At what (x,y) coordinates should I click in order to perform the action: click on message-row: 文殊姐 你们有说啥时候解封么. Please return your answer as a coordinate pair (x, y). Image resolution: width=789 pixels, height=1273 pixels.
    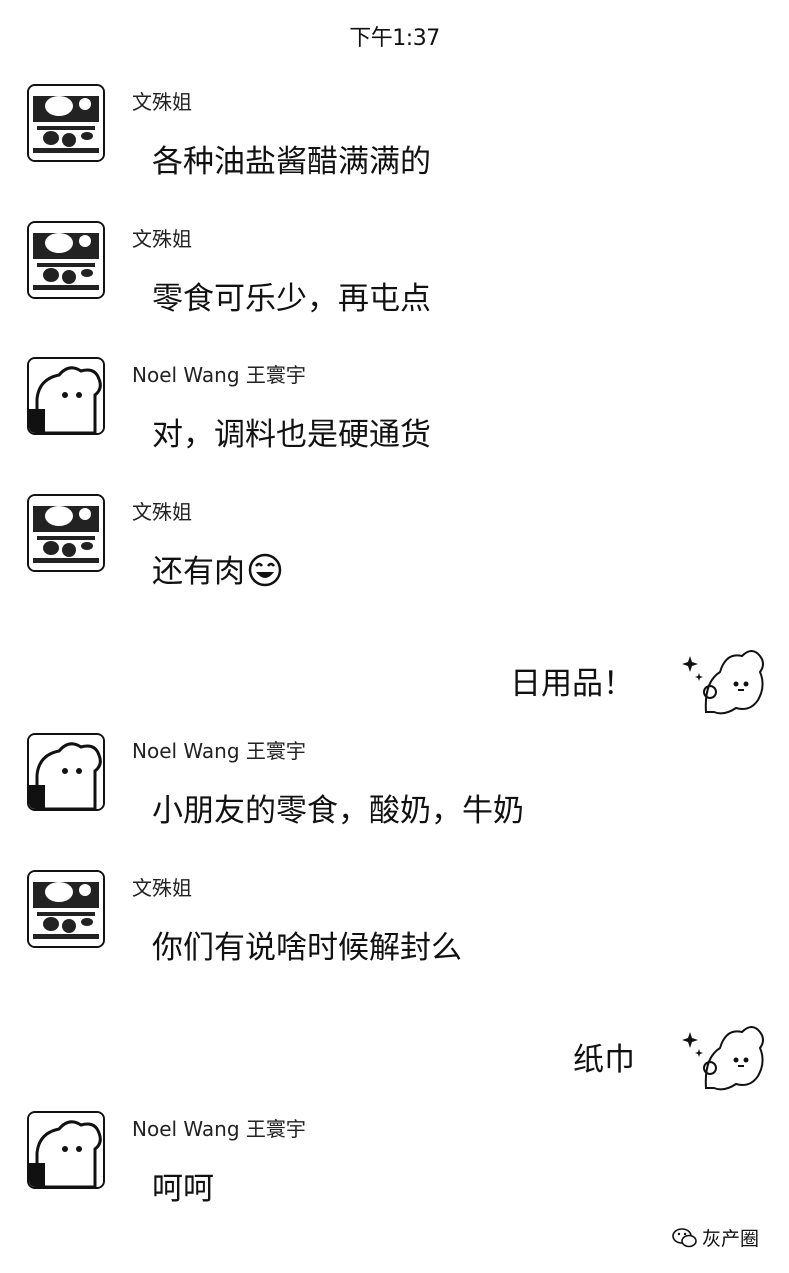
    Looking at the image, I should click on (394, 930).